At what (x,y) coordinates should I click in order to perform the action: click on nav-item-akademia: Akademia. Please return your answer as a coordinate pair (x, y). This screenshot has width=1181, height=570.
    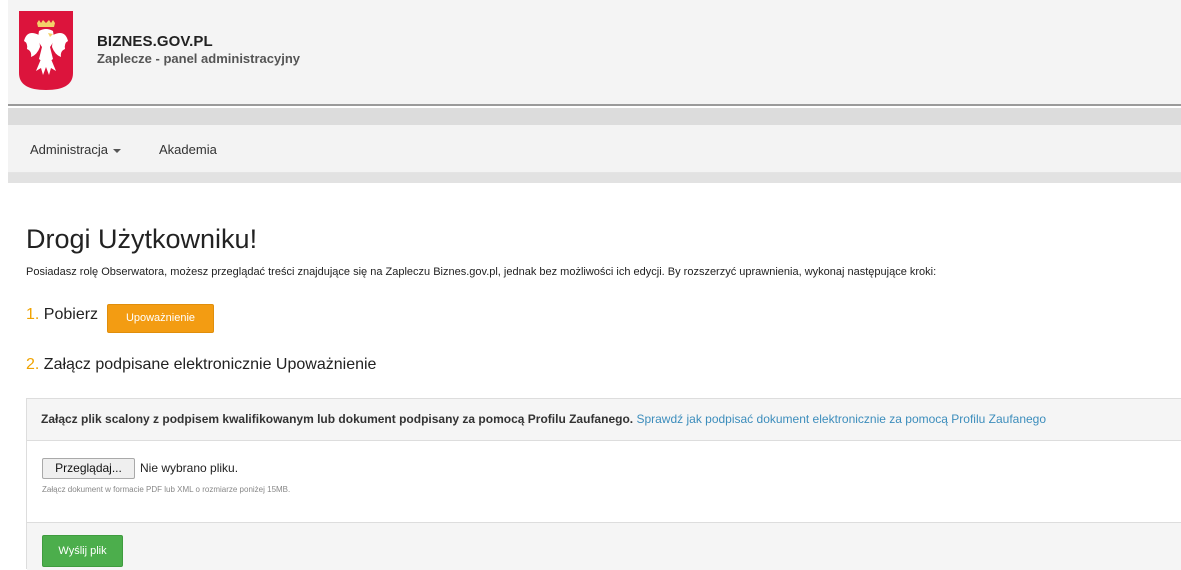
    Looking at the image, I should click on (188, 149).